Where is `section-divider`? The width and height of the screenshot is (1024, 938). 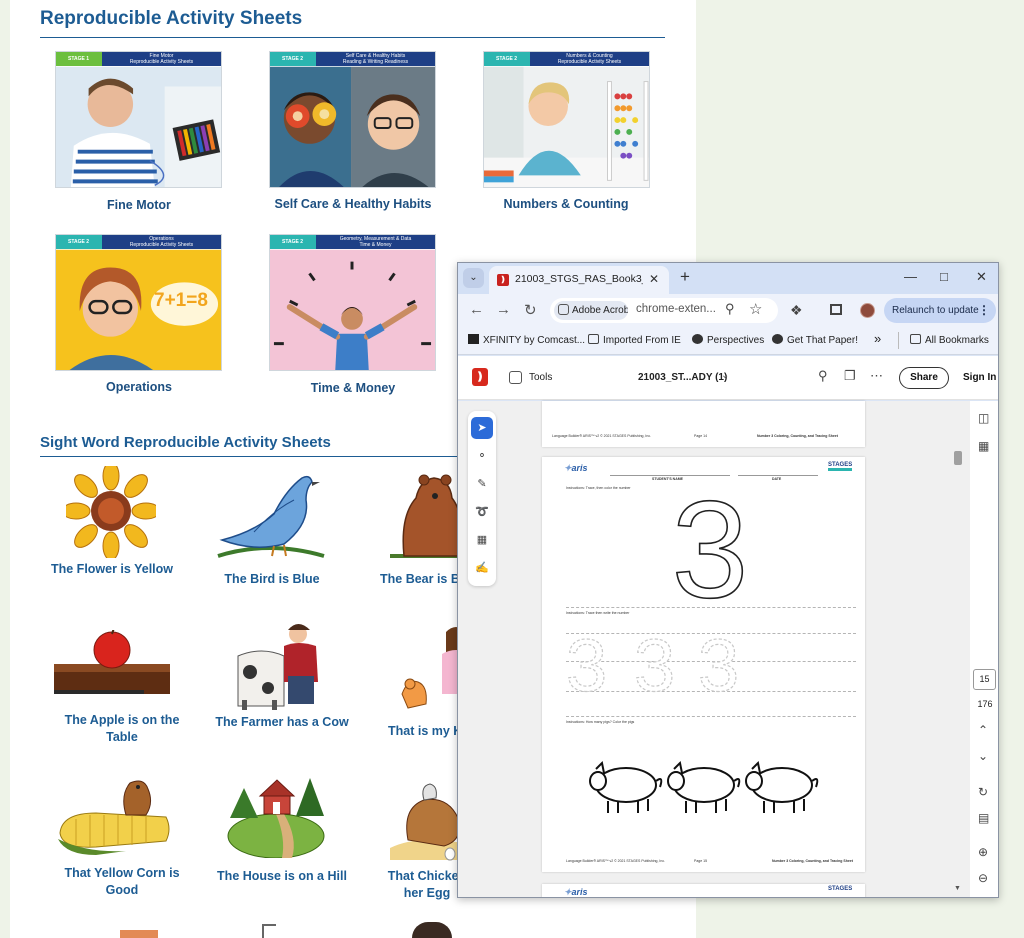
section-divider is located at coordinates (352, 37).